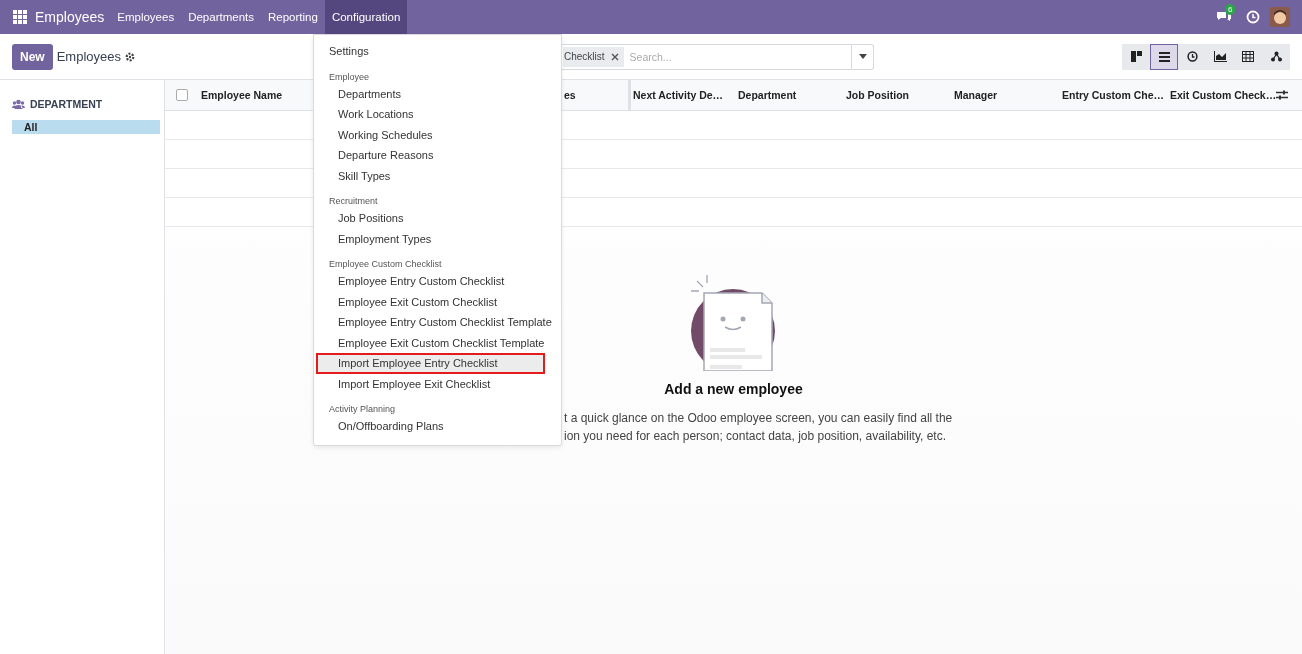 The height and width of the screenshot is (654, 1302). I want to click on dropdown-menu-item: Work Locations, so click(437, 114).